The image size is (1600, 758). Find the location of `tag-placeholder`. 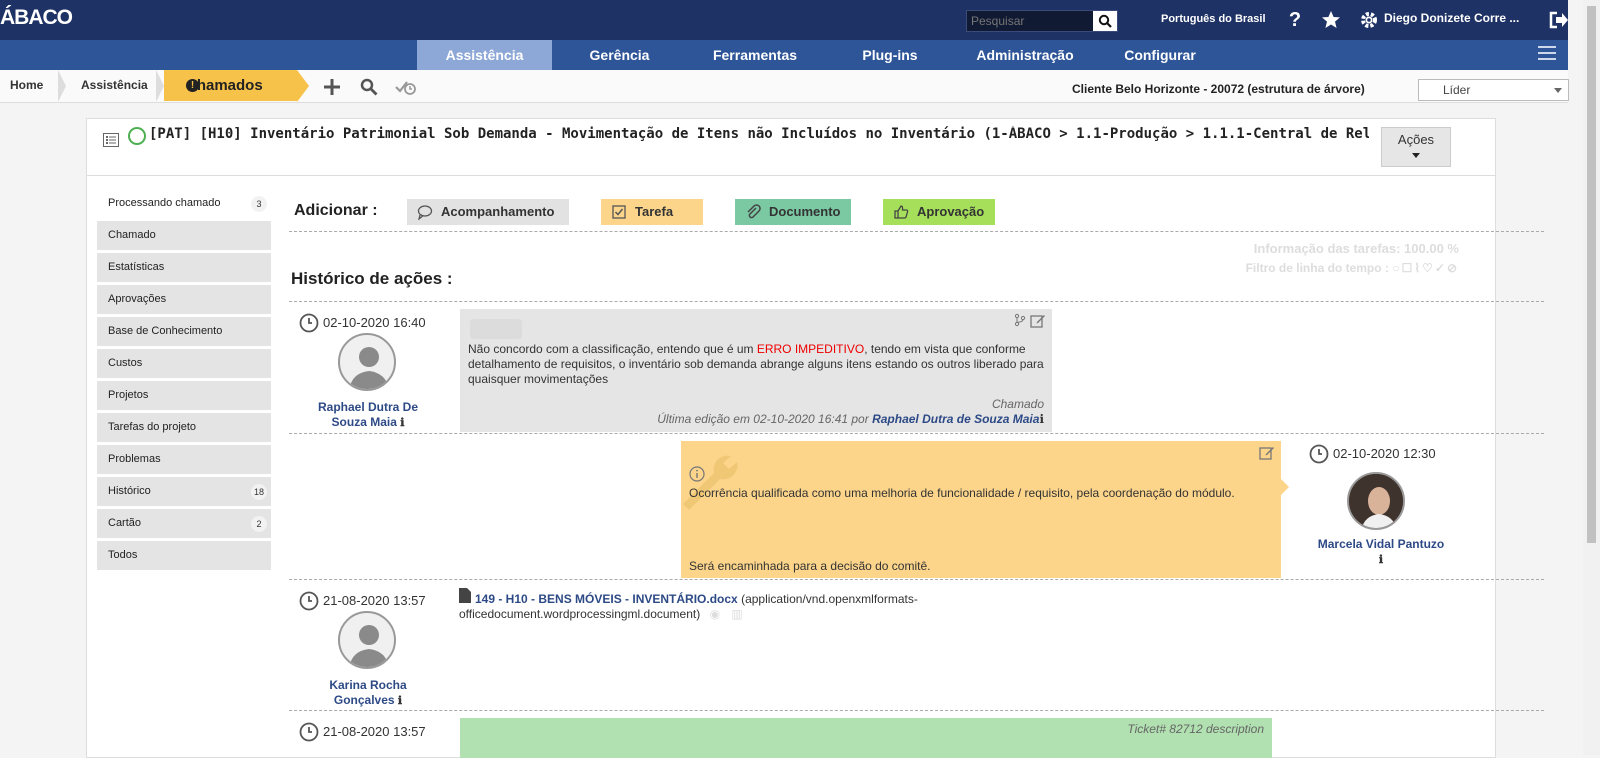

tag-placeholder is located at coordinates (496, 329).